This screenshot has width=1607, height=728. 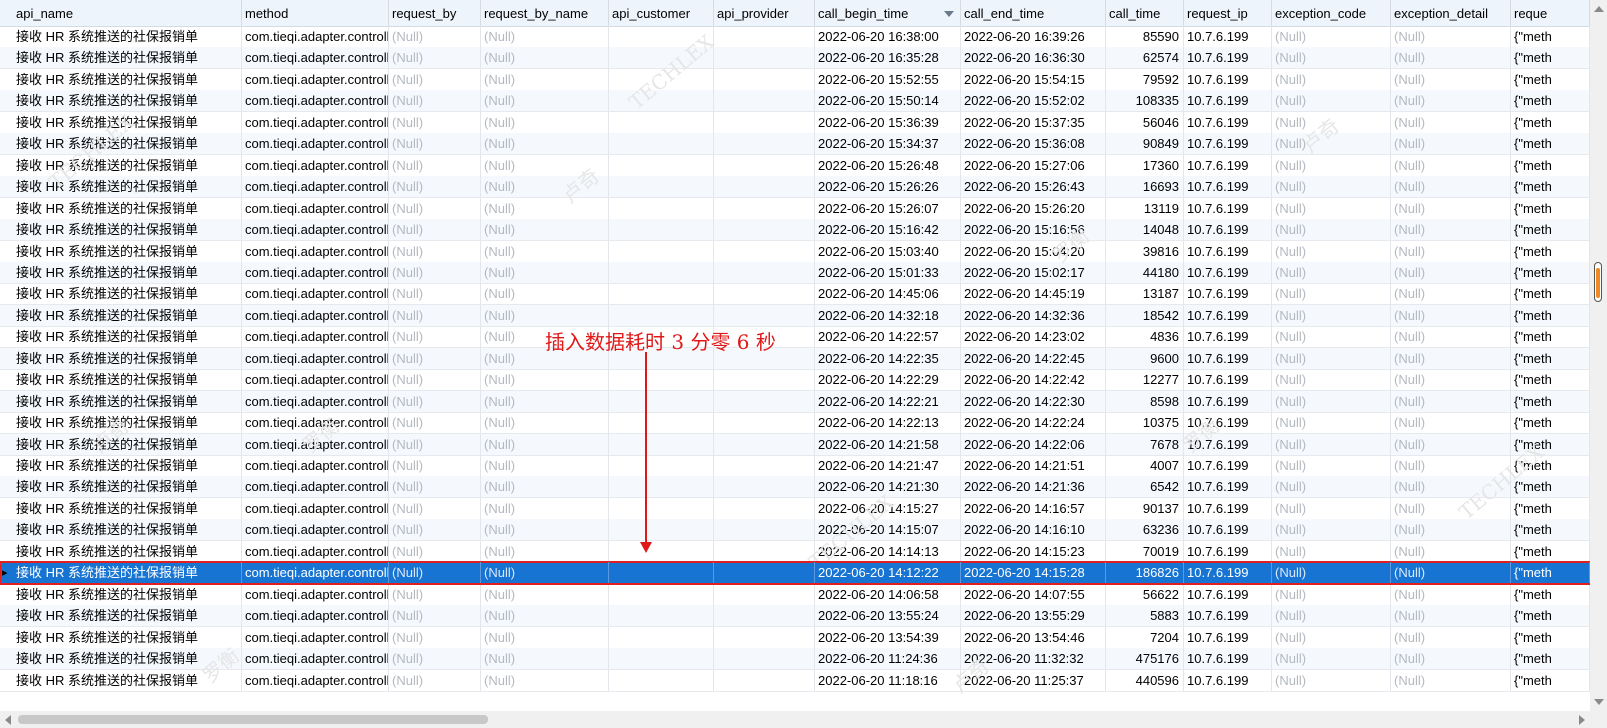 I want to click on cell-call-time: 39816, so click(x=1145, y=251).